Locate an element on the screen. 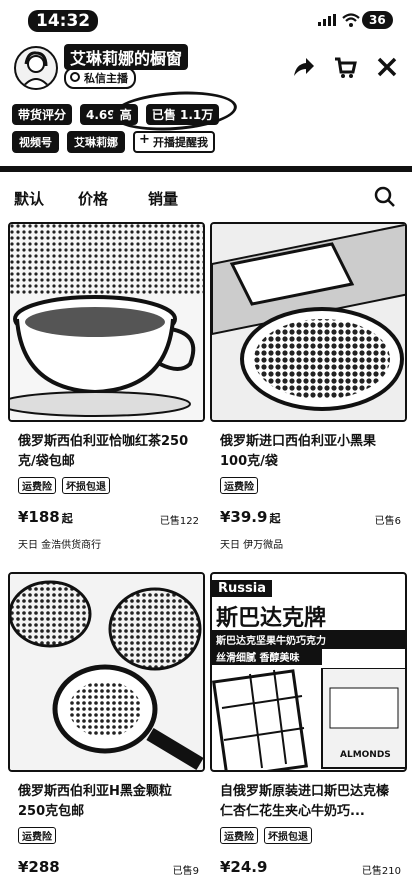  product-image-berries is located at coordinates (308, 322).